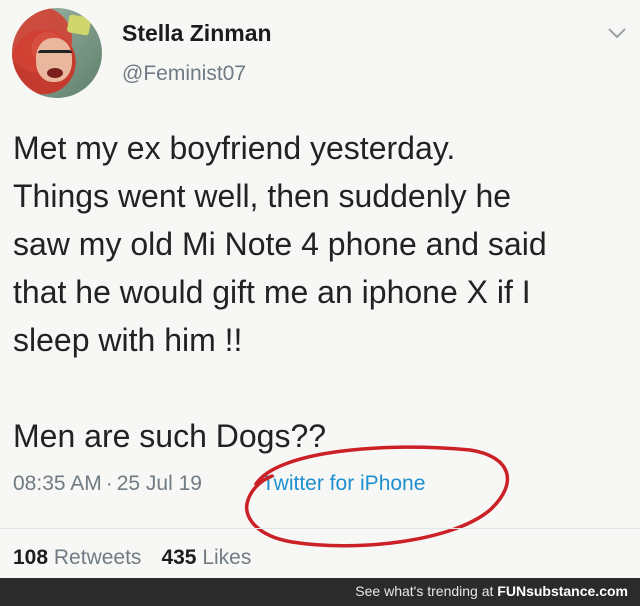 The image size is (640, 606). What do you see at coordinates (377, 496) in the screenshot?
I see `red-circle-annotation` at bounding box center [377, 496].